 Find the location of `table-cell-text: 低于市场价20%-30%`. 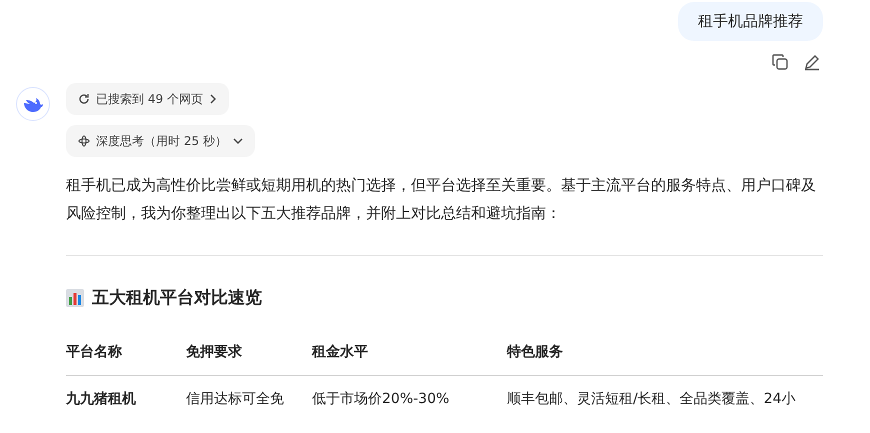

table-cell-text: 低于市场价20%-30% is located at coordinates (381, 399).